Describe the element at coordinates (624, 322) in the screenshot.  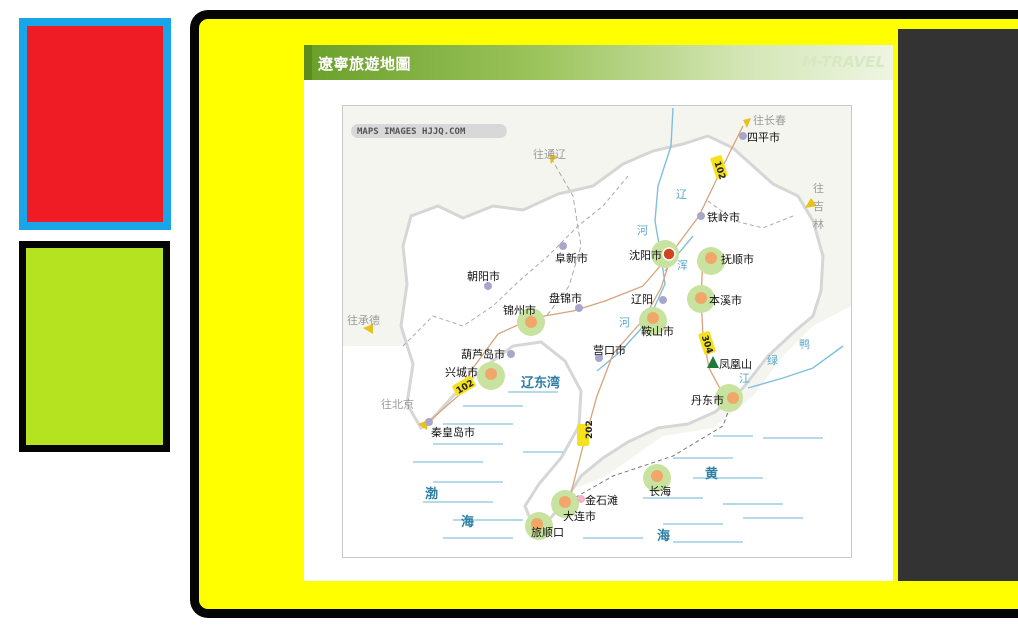
I see `river-hun-2: 河` at that location.